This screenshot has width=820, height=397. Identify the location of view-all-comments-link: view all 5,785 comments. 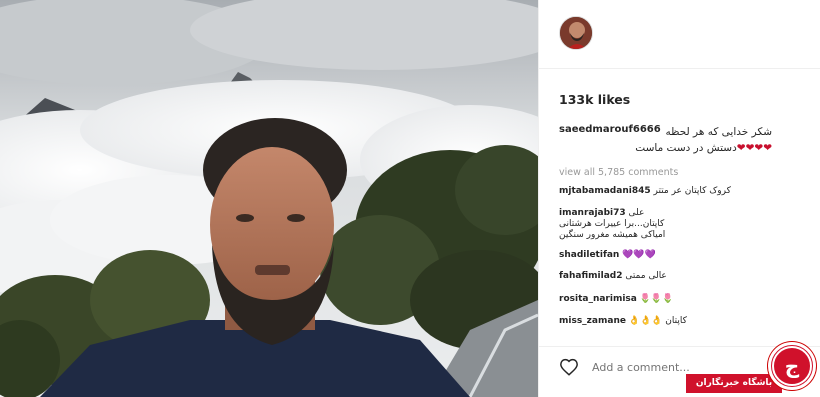
(618, 172).